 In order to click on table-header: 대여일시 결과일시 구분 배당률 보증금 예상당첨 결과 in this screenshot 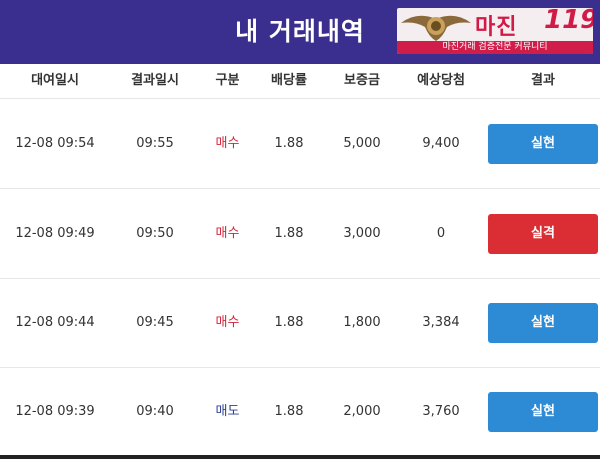, I will do `click(300, 81)`.